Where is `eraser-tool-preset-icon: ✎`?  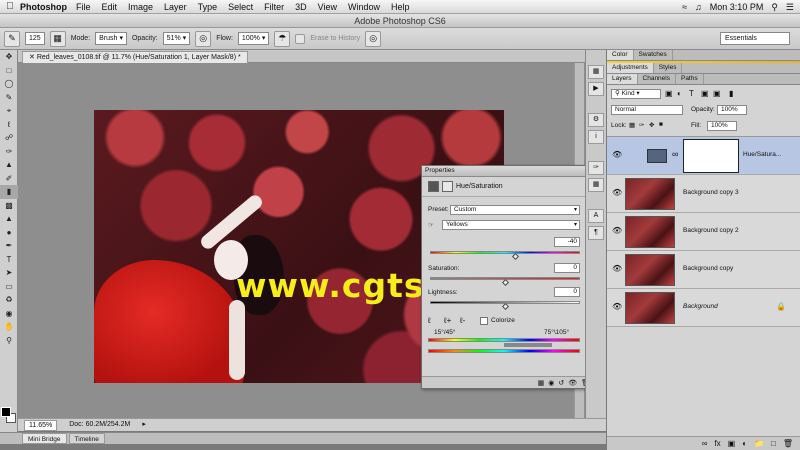
eraser-tool-preset-icon: ✎ is located at coordinates (12, 38).